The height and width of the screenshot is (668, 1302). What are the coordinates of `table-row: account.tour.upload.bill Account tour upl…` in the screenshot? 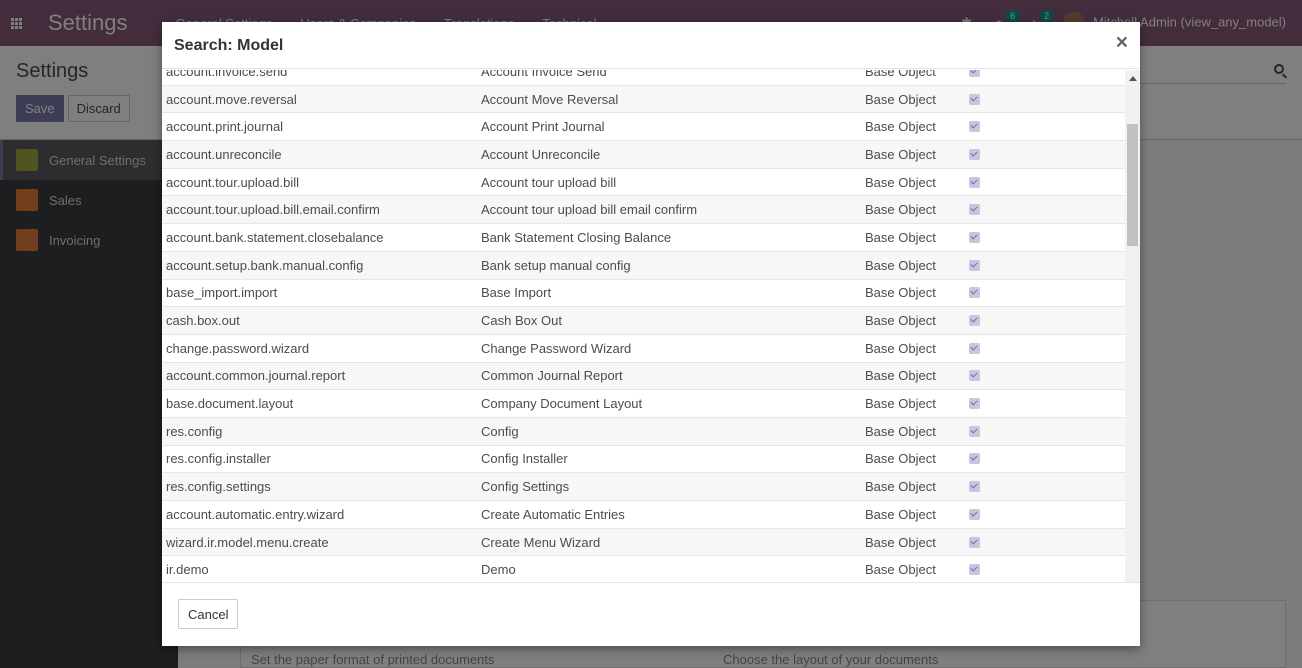 It's located at (643, 181).